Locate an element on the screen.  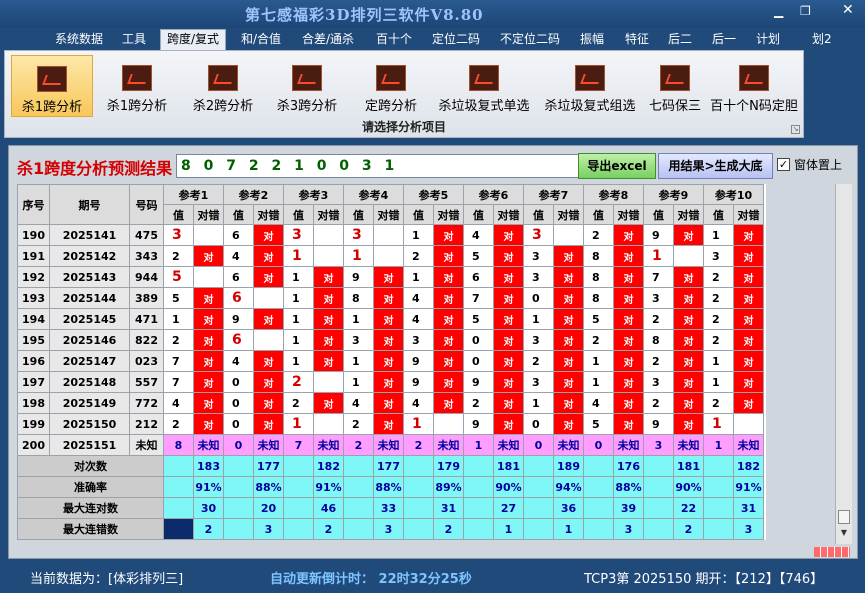
pending-value: 7 is located at coordinates (298, 445).